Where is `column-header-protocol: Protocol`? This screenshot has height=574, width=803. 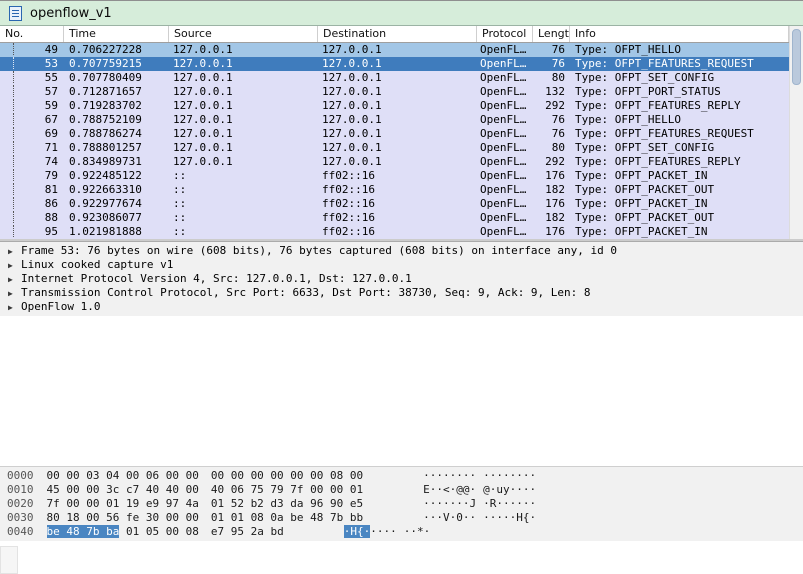
column-header-protocol: Protocol is located at coordinates (505, 34).